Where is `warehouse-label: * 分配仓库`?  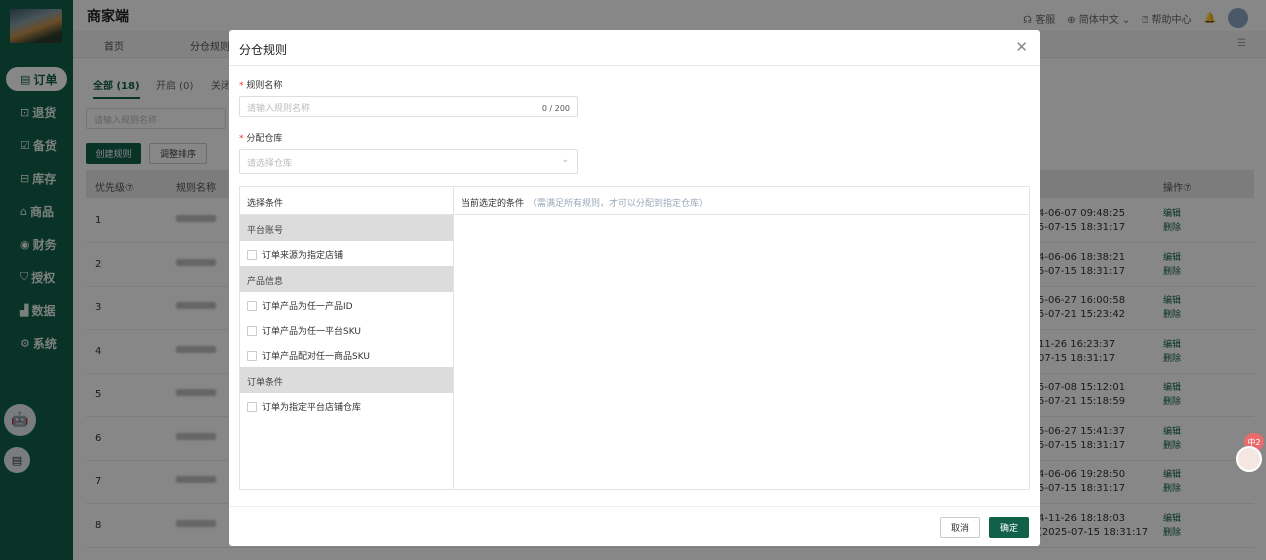
warehouse-label: * 分配仓库 is located at coordinates (261, 139).